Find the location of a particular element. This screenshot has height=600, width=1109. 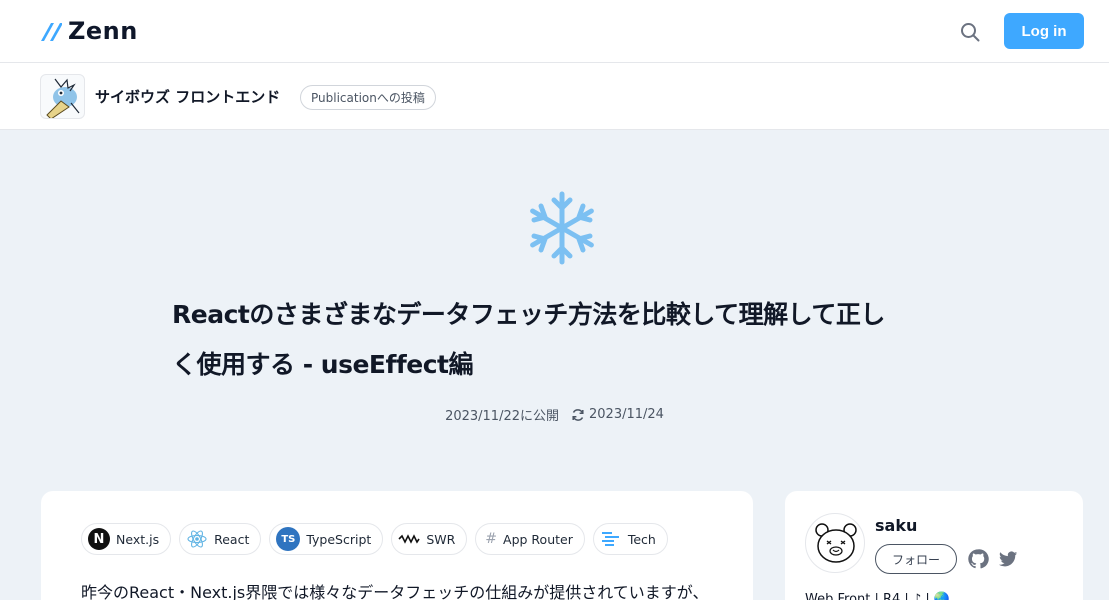

updated-date-wrap: 2023/11/24 is located at coordinates (617, 414).